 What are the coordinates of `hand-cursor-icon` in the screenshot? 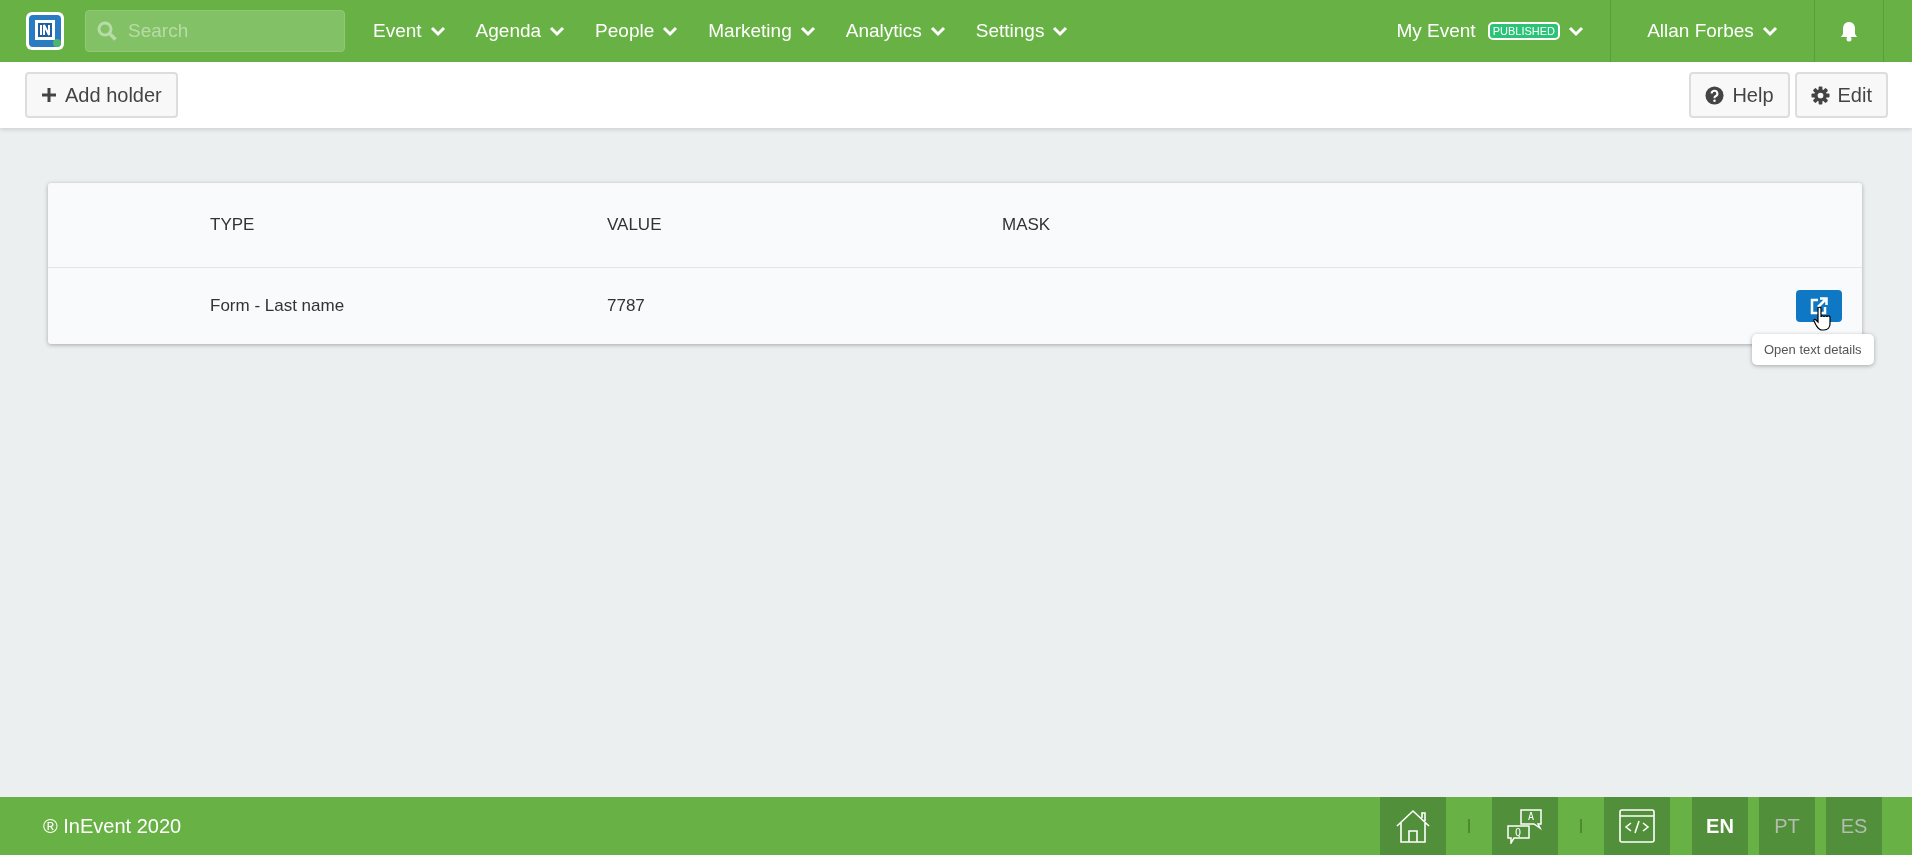 It's located at (1823, 319).